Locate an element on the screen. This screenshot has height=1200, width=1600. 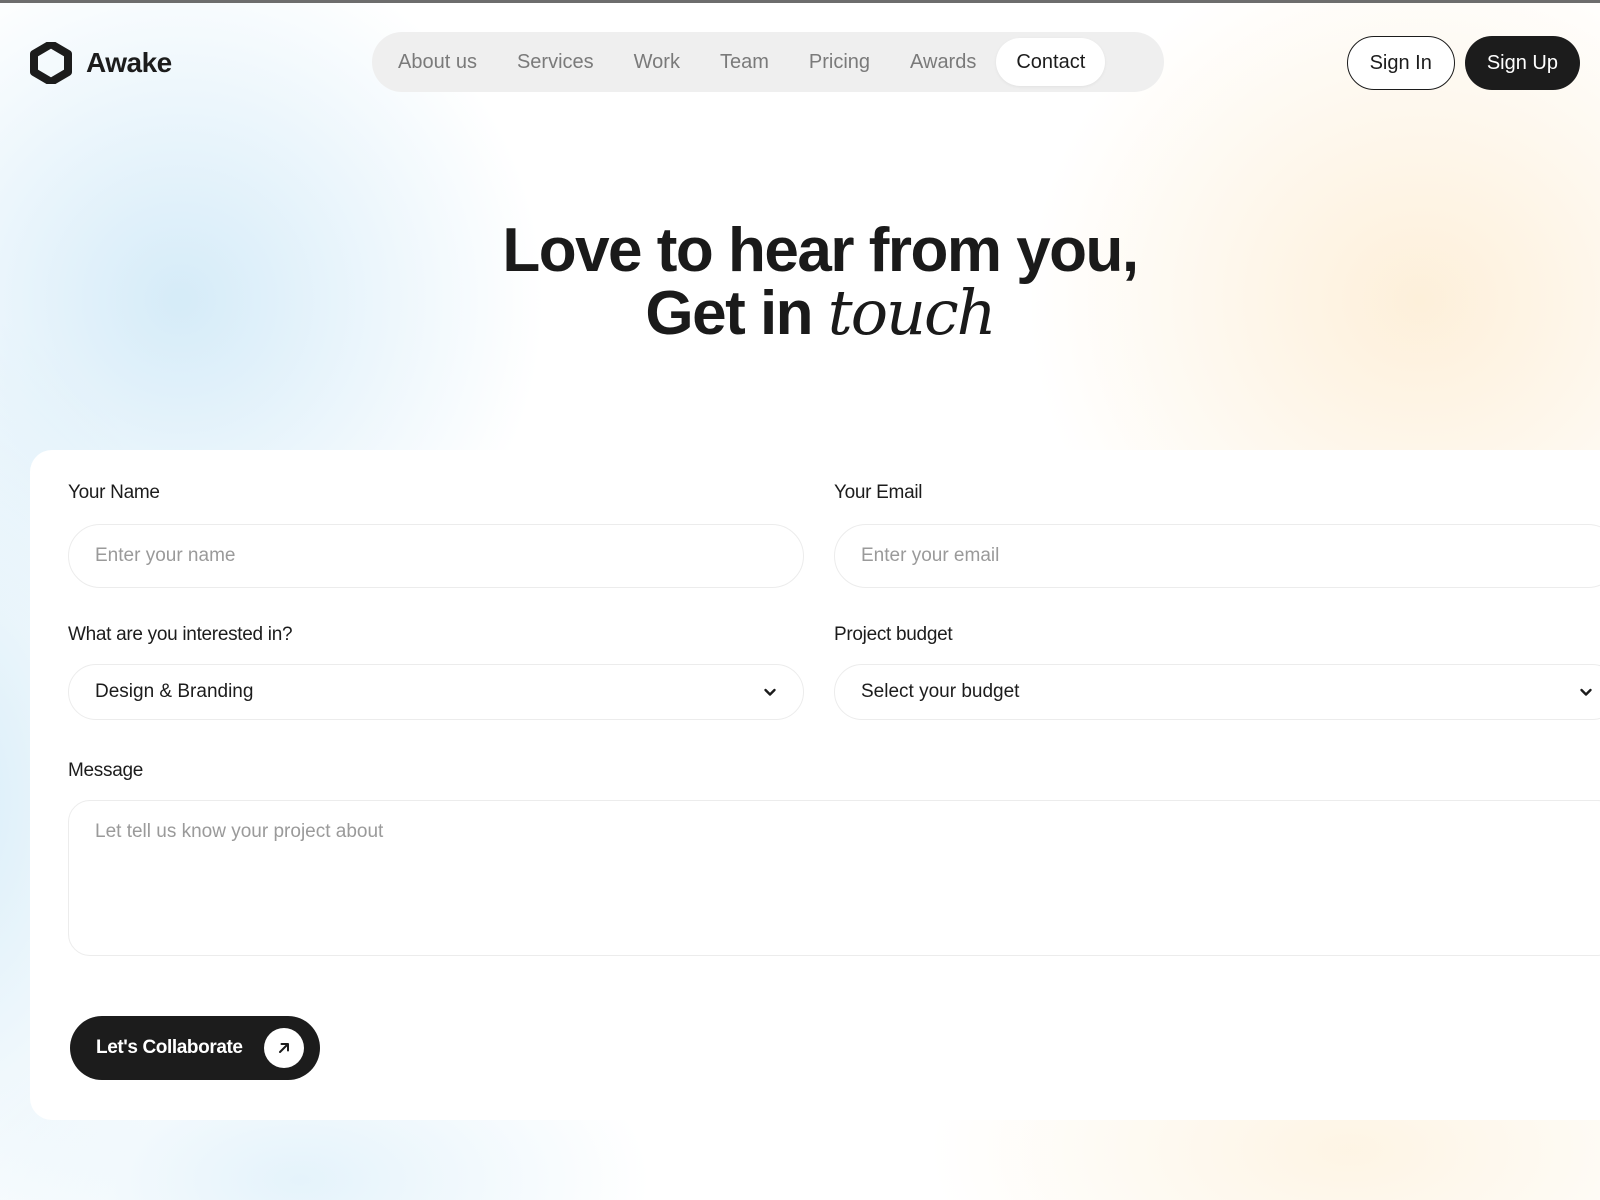
message-textarea is located at coordinates (834, 878).